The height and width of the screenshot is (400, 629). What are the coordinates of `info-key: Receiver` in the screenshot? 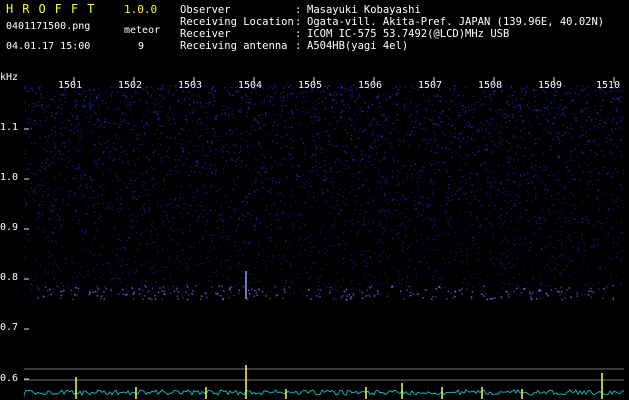 It's located at (205, 34).